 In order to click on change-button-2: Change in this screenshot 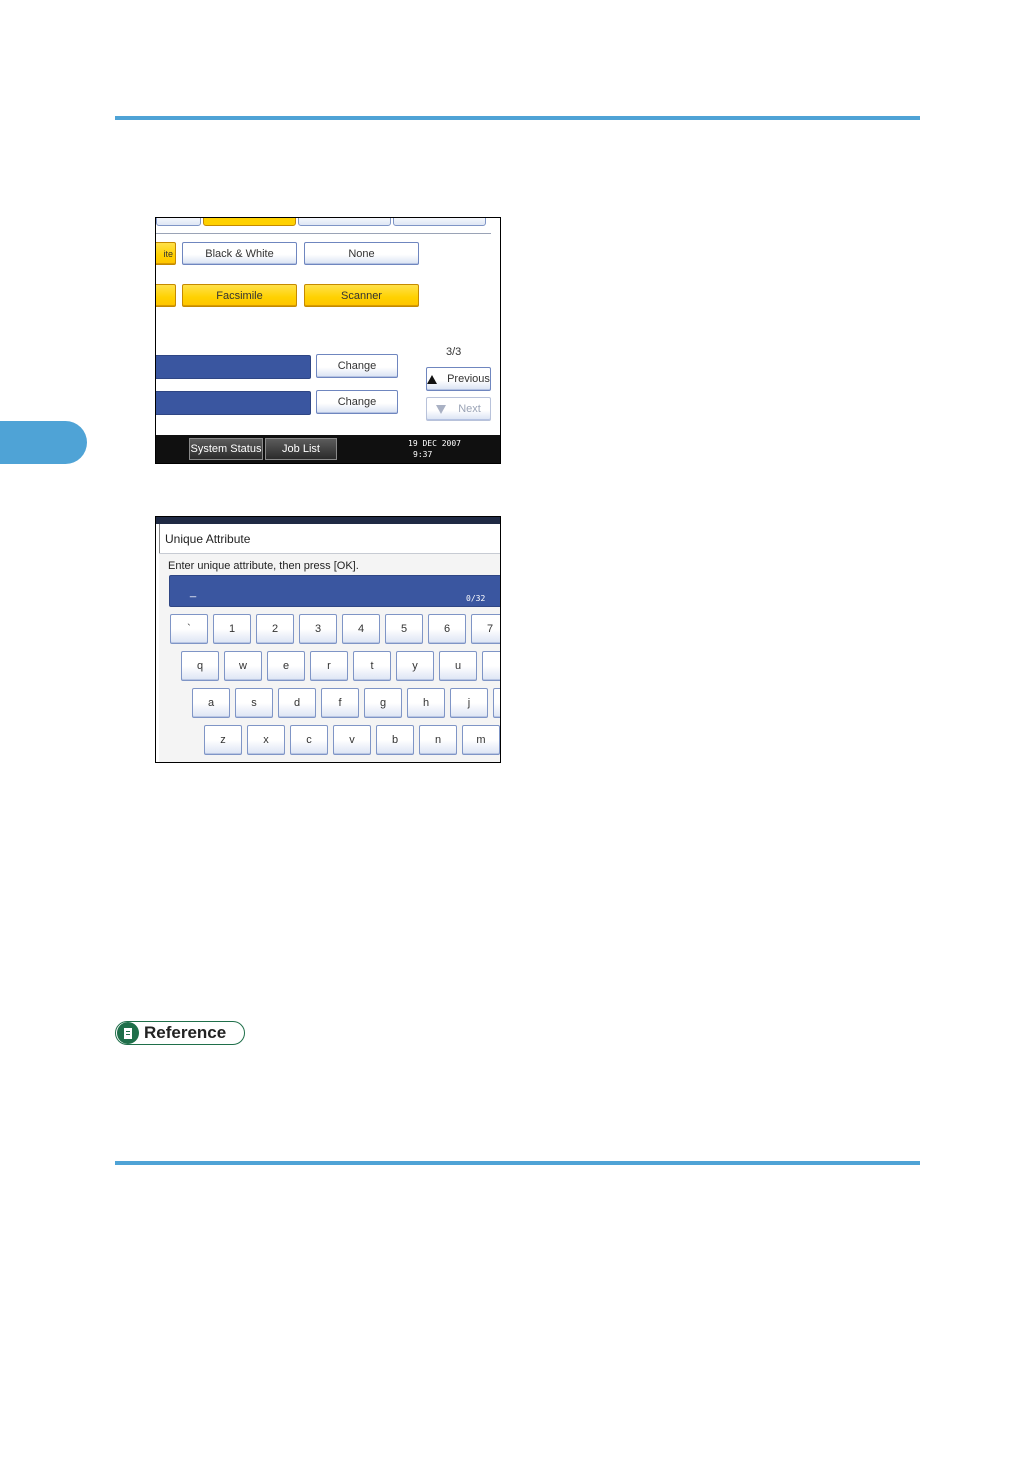, I will do `click(357, 402)`.